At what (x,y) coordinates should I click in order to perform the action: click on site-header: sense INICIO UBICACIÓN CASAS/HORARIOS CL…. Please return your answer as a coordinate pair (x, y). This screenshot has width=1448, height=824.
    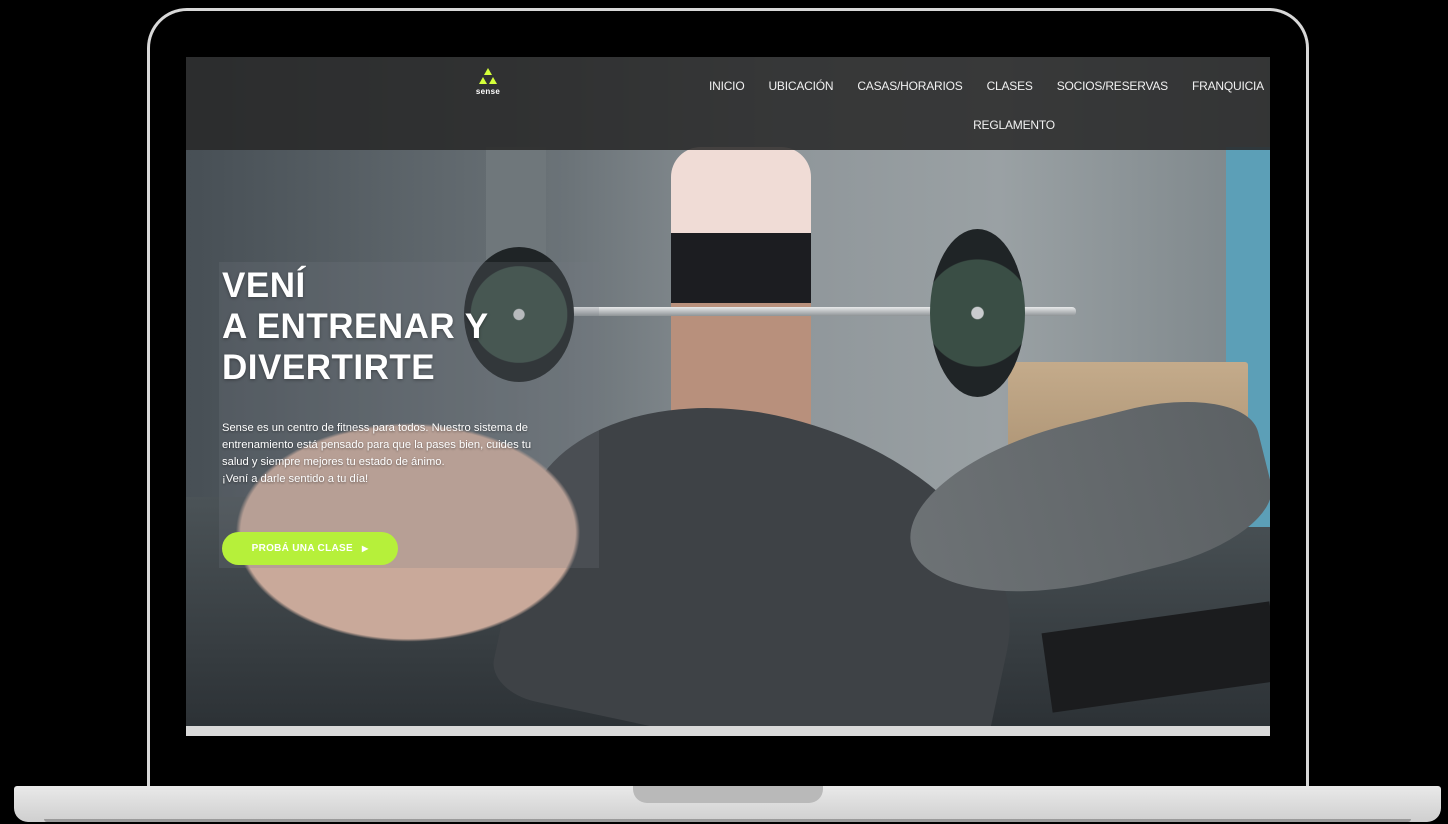
    Looking at the image, I should click on (728, 103).